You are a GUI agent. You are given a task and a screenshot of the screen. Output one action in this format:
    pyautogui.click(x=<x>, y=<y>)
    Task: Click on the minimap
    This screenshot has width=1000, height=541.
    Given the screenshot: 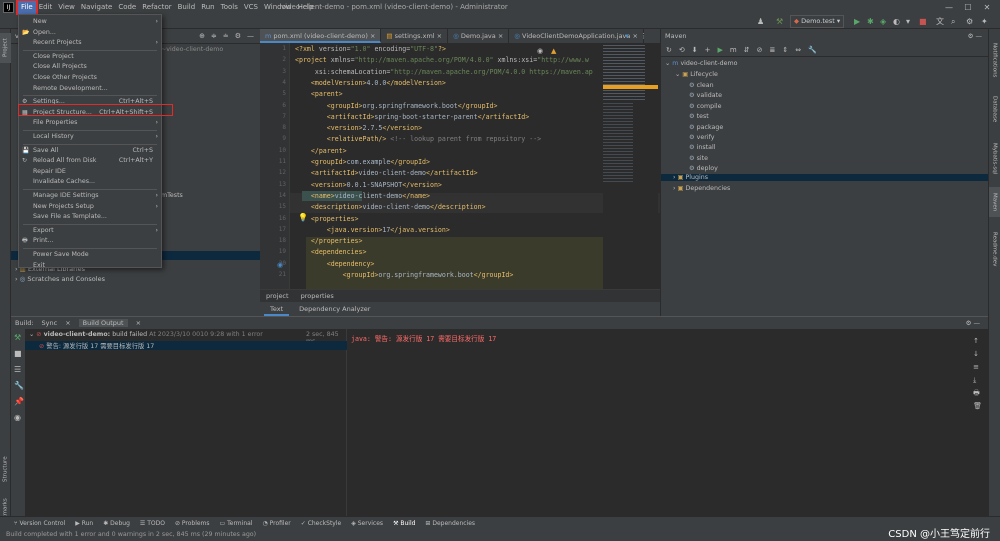 What is the action you would take?
    pyautogui.click(x=630, y=166)
    